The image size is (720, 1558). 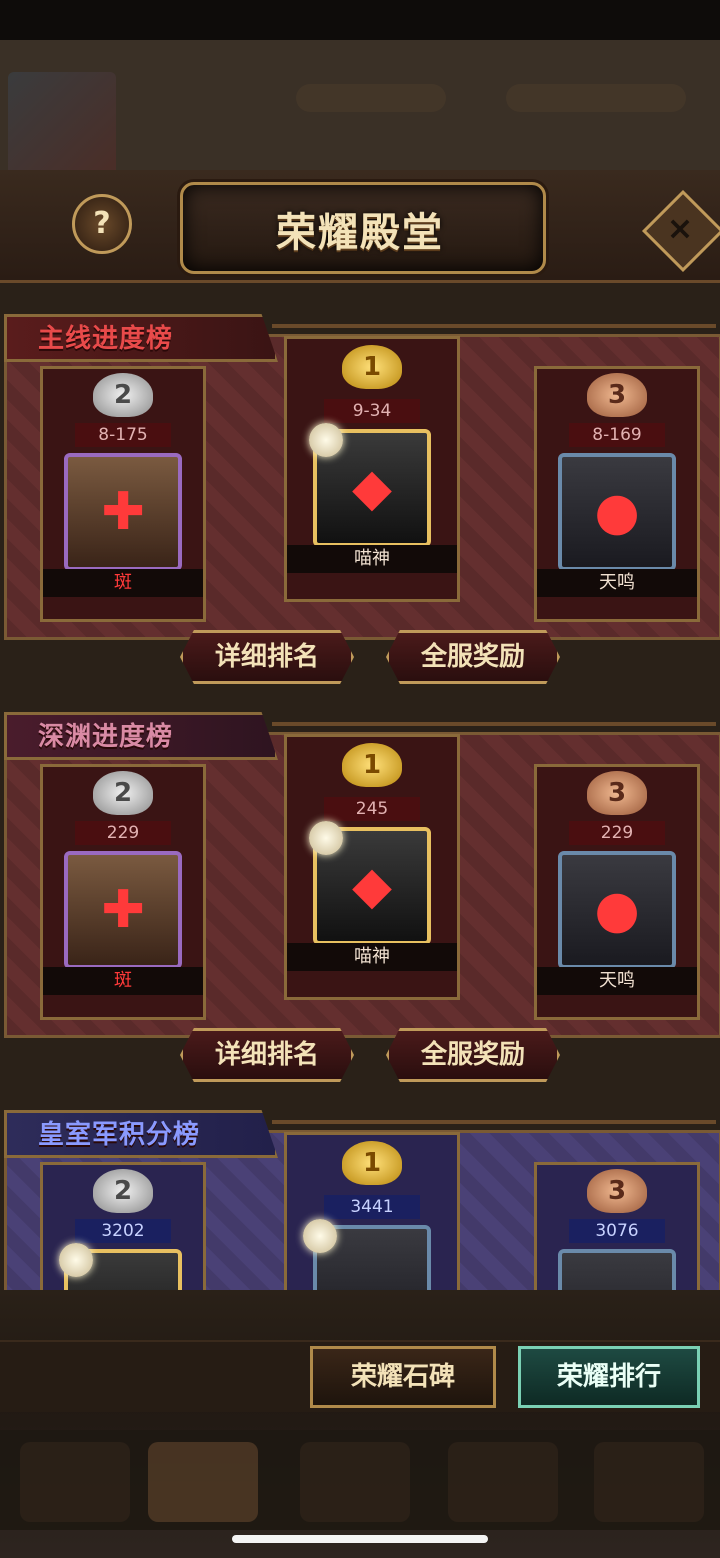 I want to click on avatar, so click(x=617, y=1269).